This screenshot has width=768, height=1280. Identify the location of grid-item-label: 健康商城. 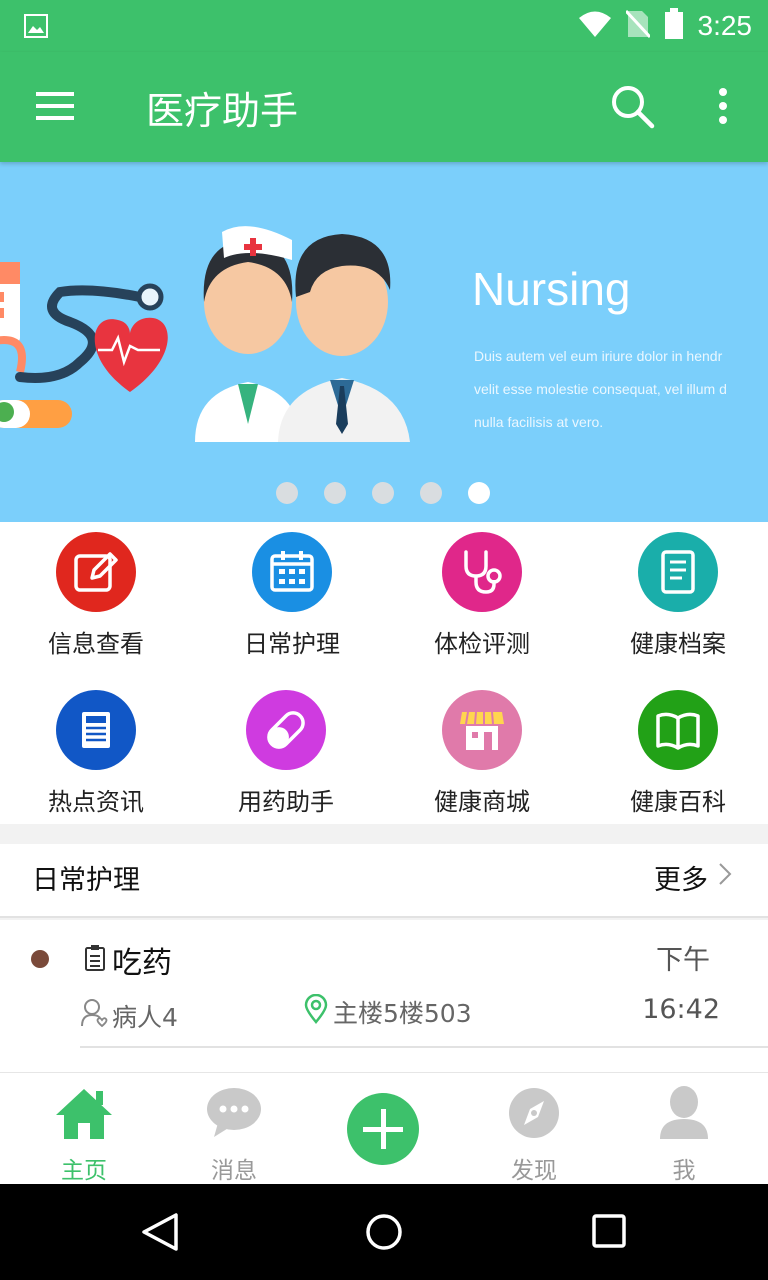
(482, 802).